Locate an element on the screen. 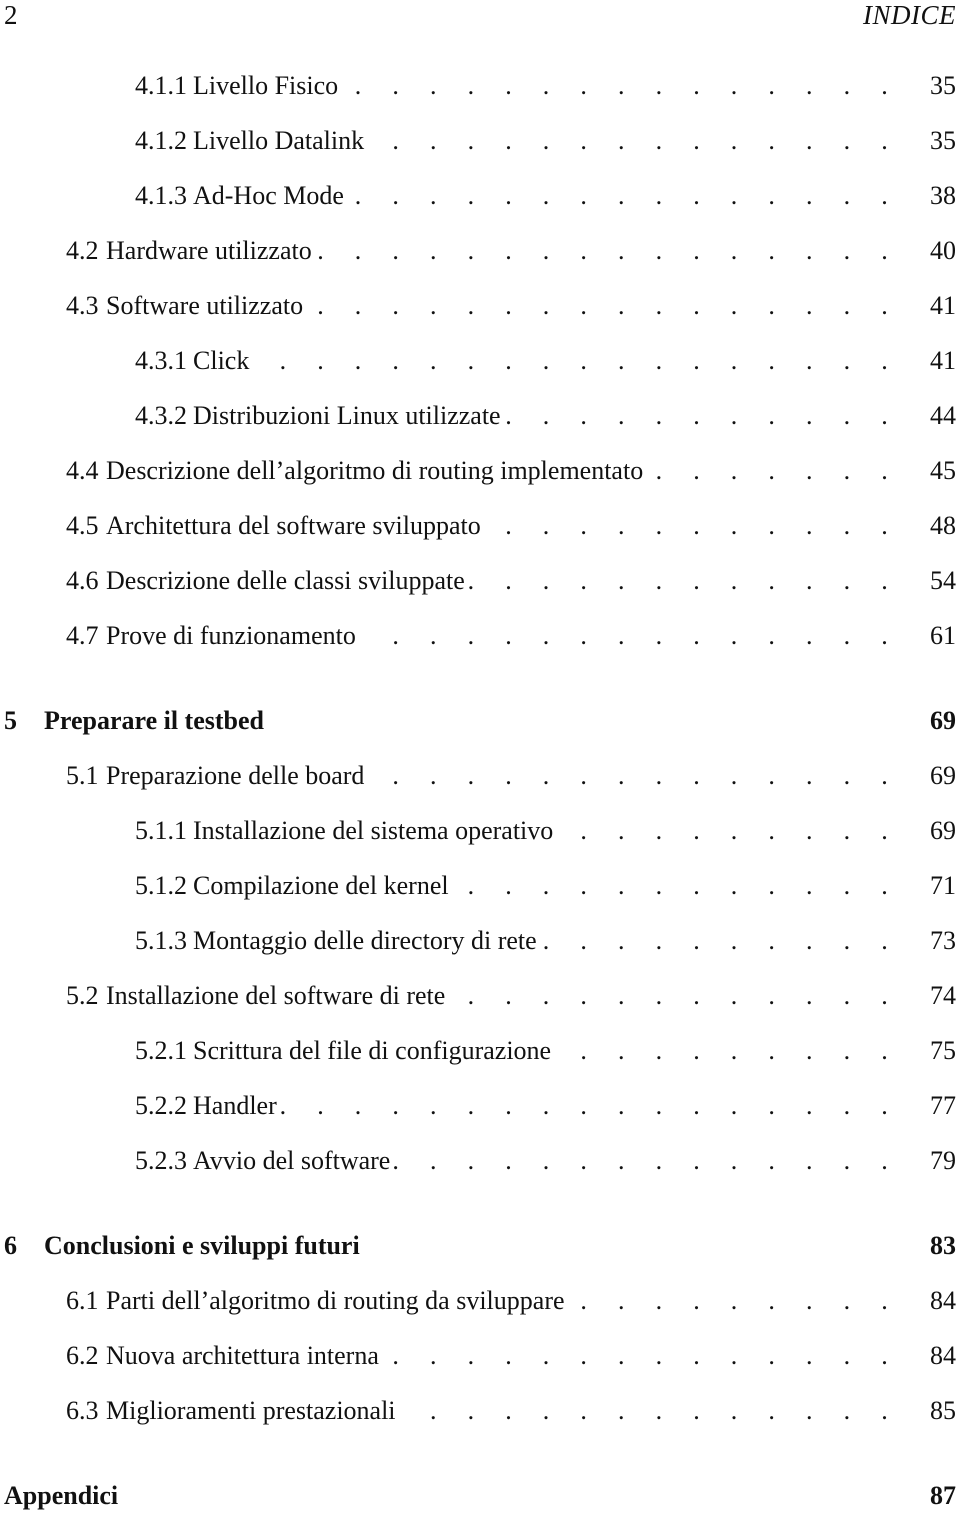  toc-appendix: Appendici 87 is located at coordinates (480, 1496).